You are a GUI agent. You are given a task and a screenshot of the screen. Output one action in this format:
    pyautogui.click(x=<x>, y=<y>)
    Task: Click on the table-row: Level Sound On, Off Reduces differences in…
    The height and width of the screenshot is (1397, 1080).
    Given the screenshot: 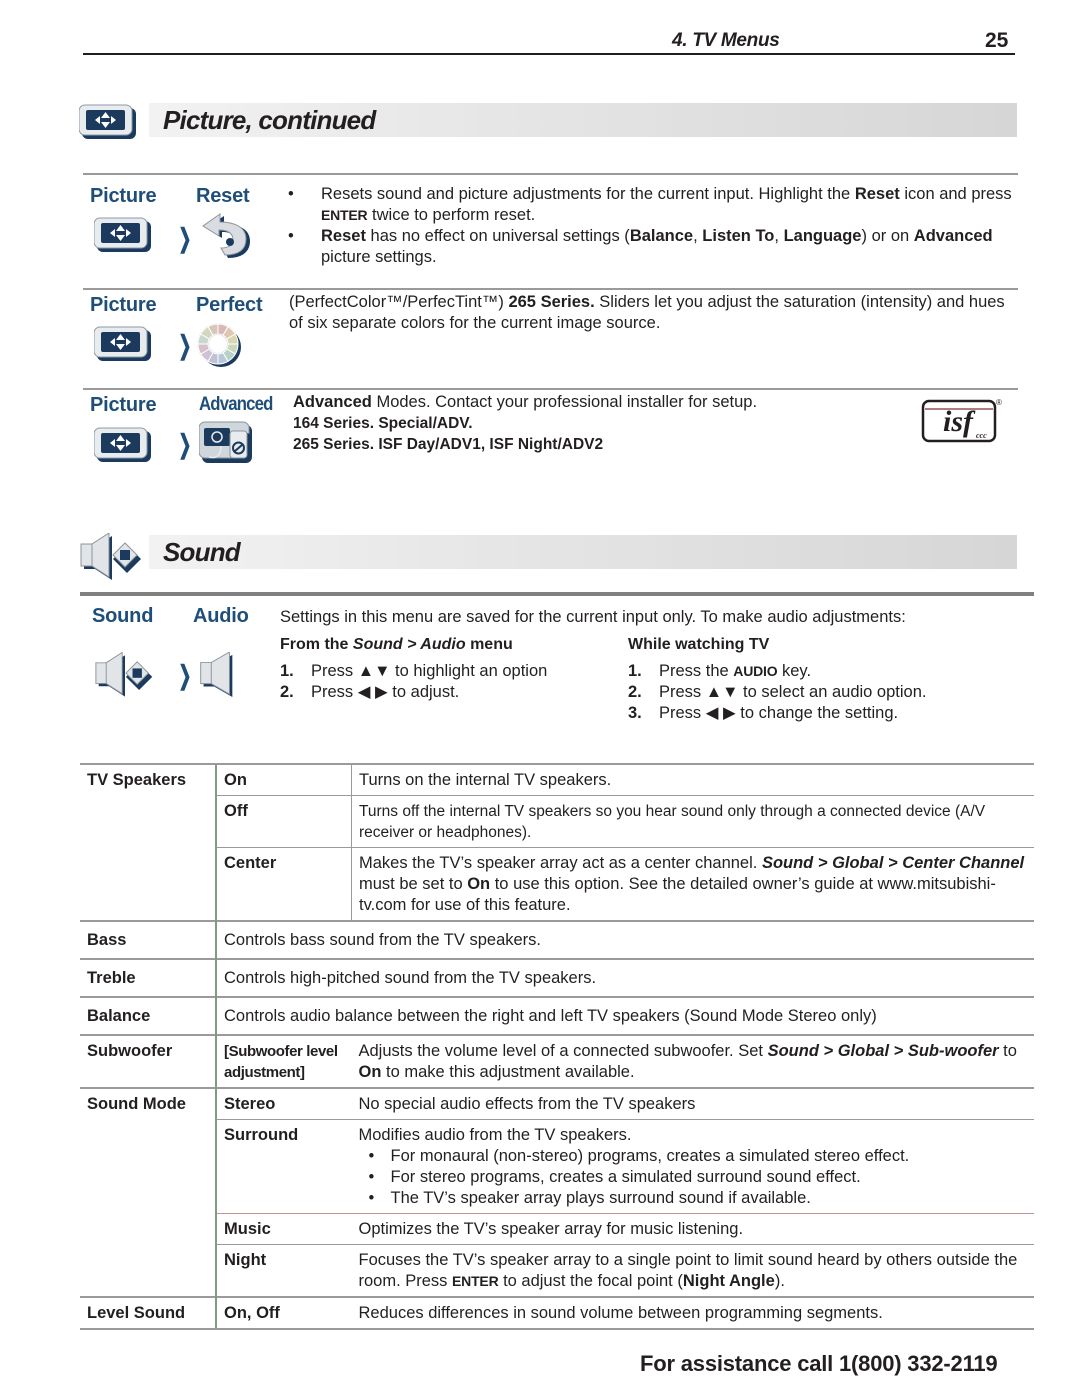 What is the action you would take?
    pyautogui.click(x=557, y=1313)
    